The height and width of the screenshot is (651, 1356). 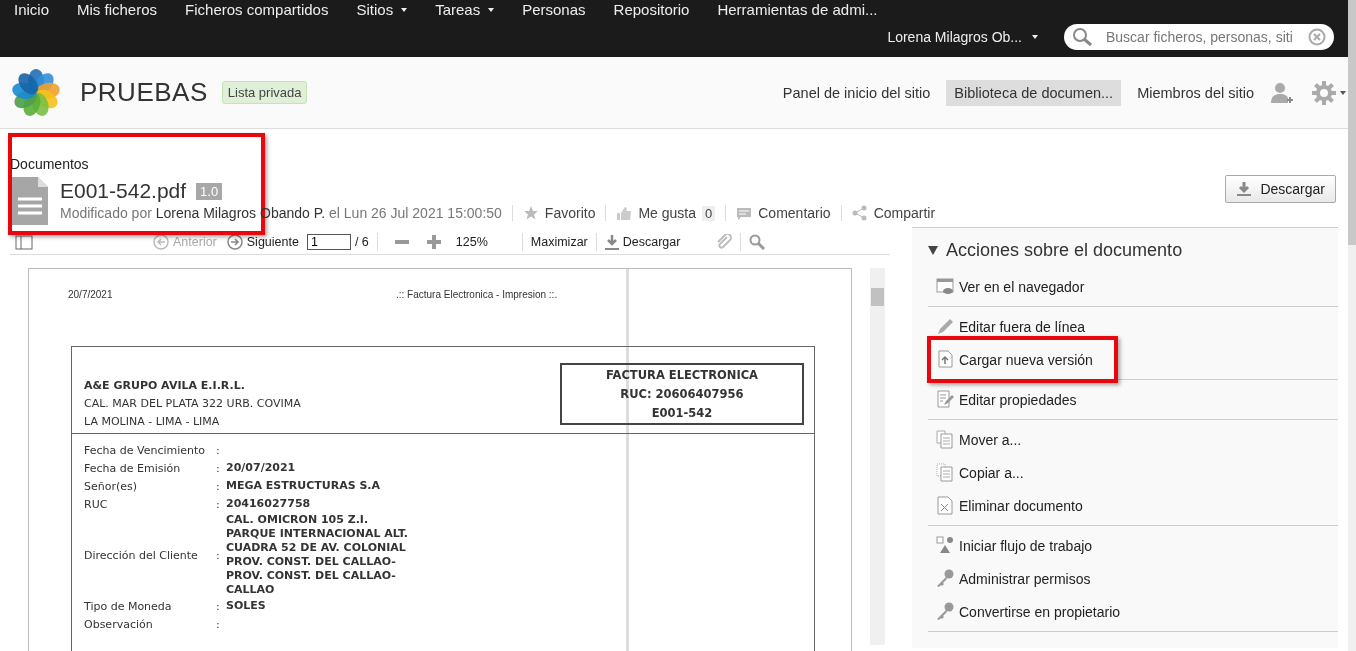 I want to click on paperclip-icon, so click(x=724, y=242).